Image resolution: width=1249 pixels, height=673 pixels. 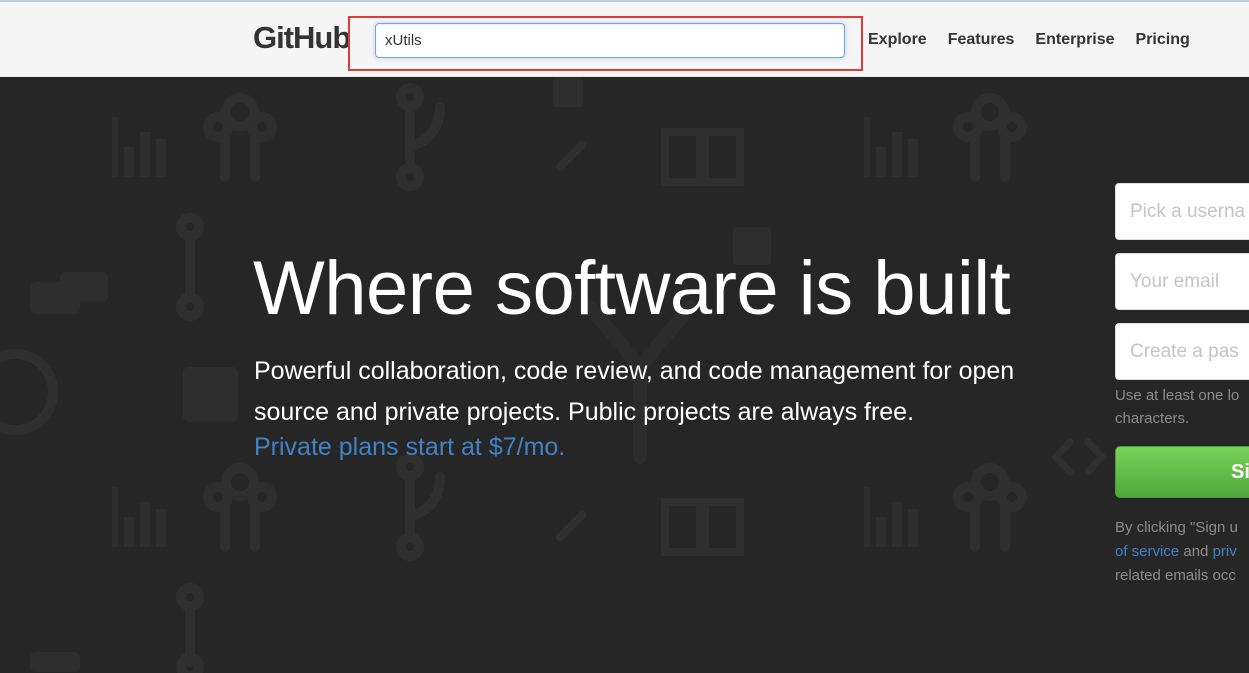 What do you see at coordinates (1074, 40) in the screenshot?
I see `nav-enterprise: Enterprise` at bounding box center [1074, 40].